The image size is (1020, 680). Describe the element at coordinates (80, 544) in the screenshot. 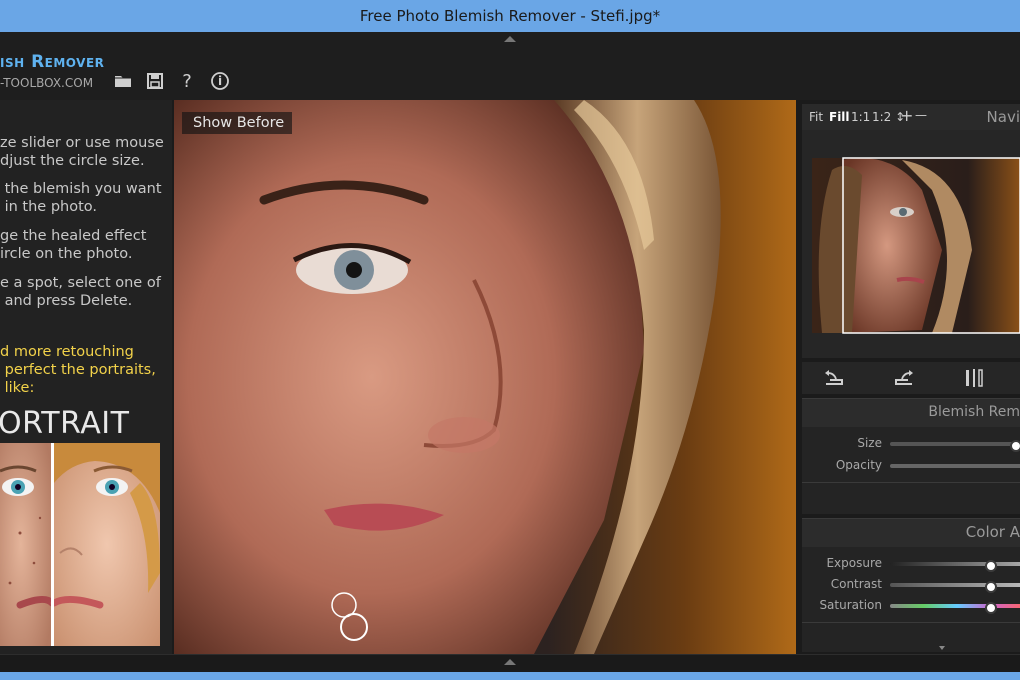

I see `promo-before-after-image` at that location.